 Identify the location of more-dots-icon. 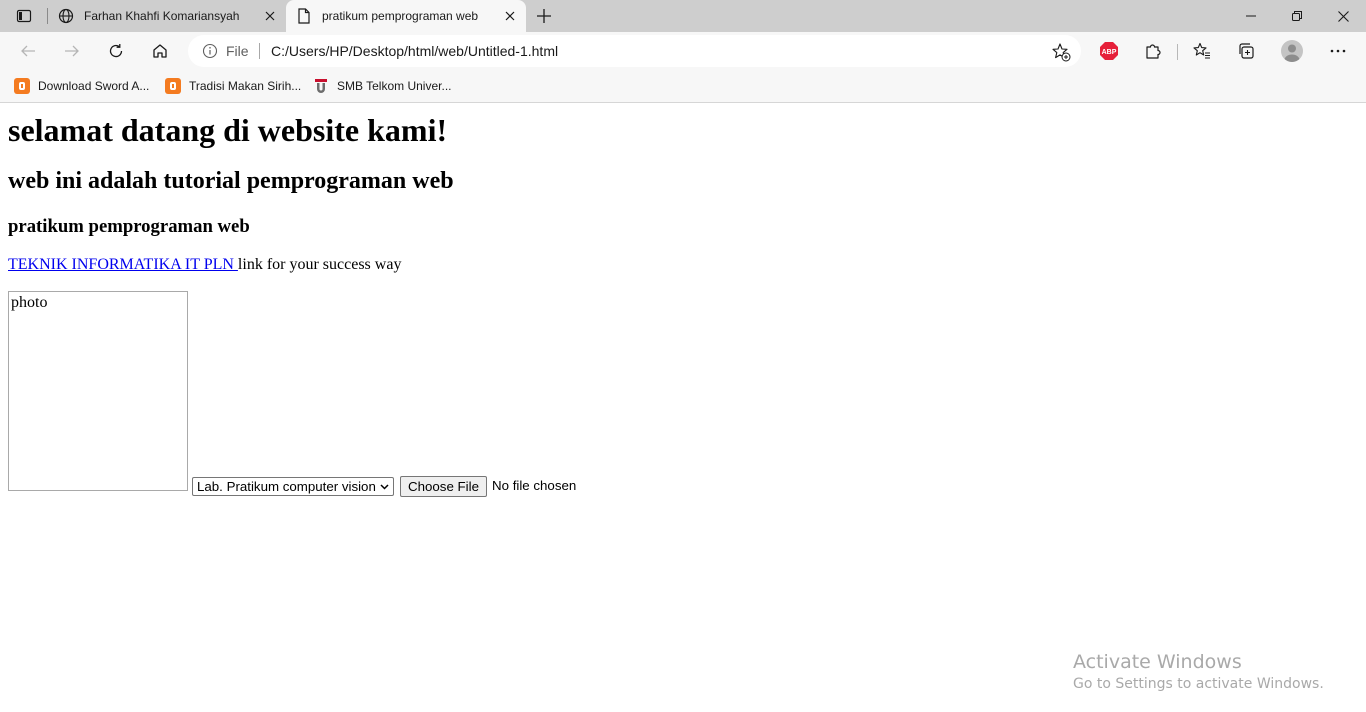
(1338, 51).